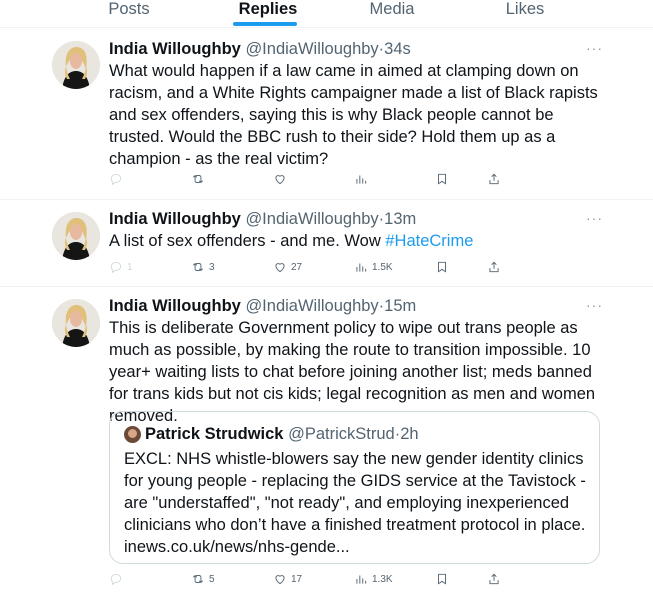 The height and width of the screenshot is (600, 653). Describe the element at coordinates (309, 179) in the screenshot. I see `tweet-actions` at that location.